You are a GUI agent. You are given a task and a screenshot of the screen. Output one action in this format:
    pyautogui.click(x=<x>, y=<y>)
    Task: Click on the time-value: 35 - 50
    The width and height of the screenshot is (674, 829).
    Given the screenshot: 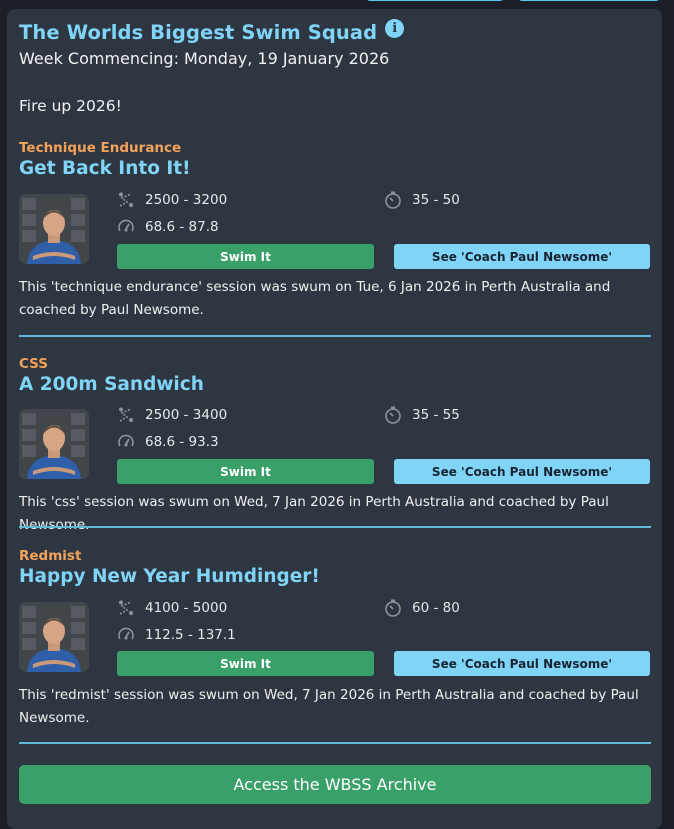 What is the action you would take?
    pyautogui.click(x=436, y=200)
    